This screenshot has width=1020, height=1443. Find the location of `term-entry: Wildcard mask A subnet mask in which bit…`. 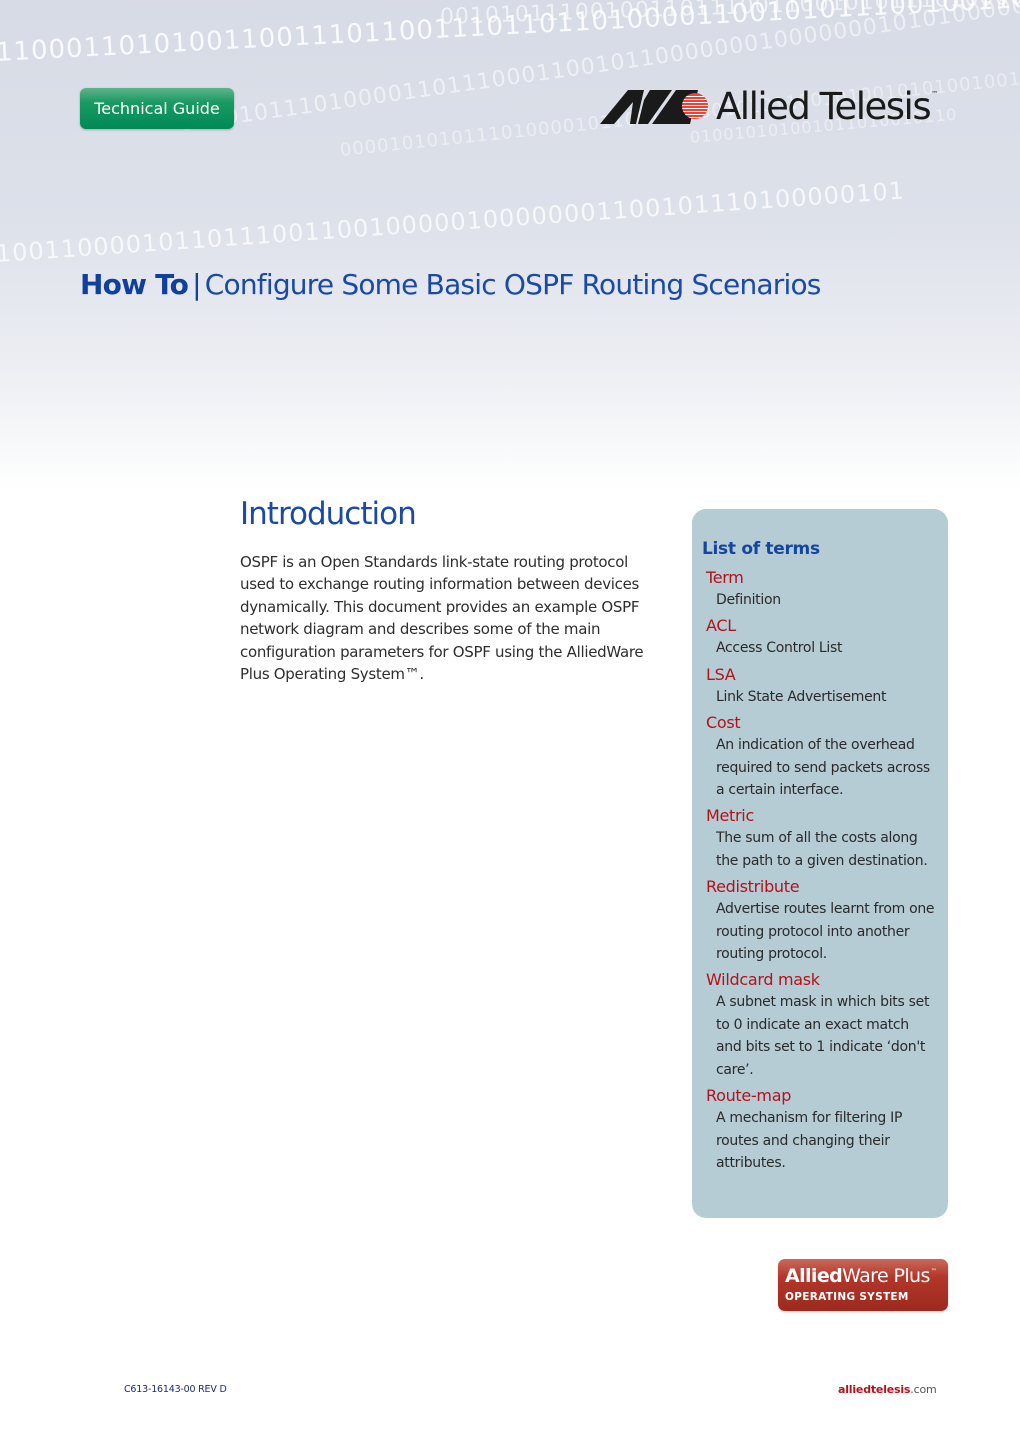

term-entry: Wildcard mask A subnet mask in which bit… is located at coordinates (820, 1025).